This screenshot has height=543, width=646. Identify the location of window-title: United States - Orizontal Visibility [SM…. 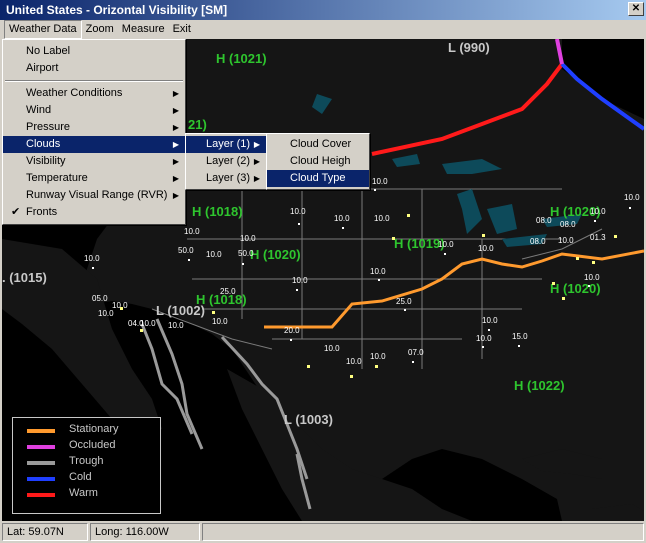
(323, 10).